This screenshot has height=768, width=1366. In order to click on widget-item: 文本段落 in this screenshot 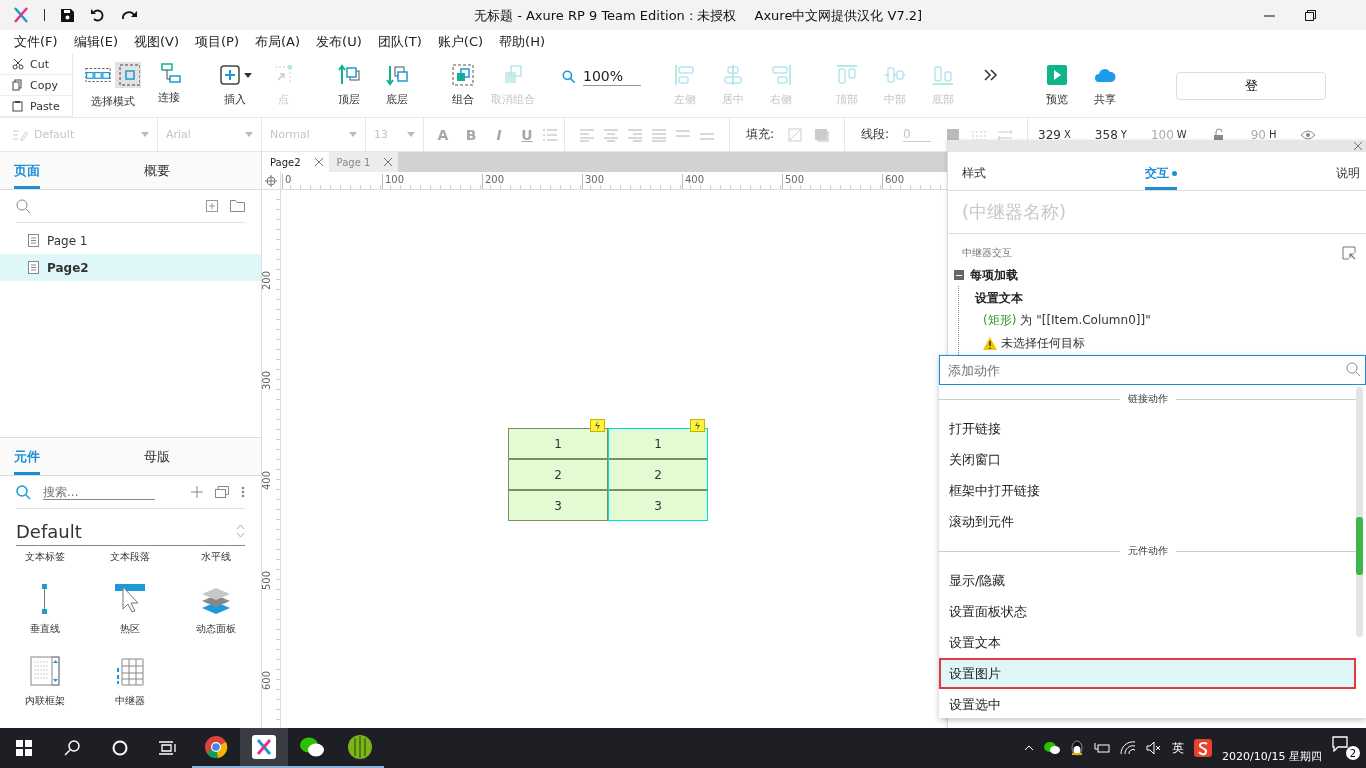, I will do `click(130, 558)`.